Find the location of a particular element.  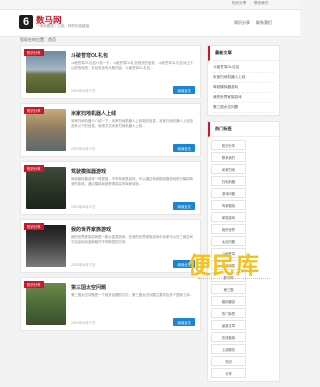

tag-link: 我的世界 is located at coordinates (228, 229).